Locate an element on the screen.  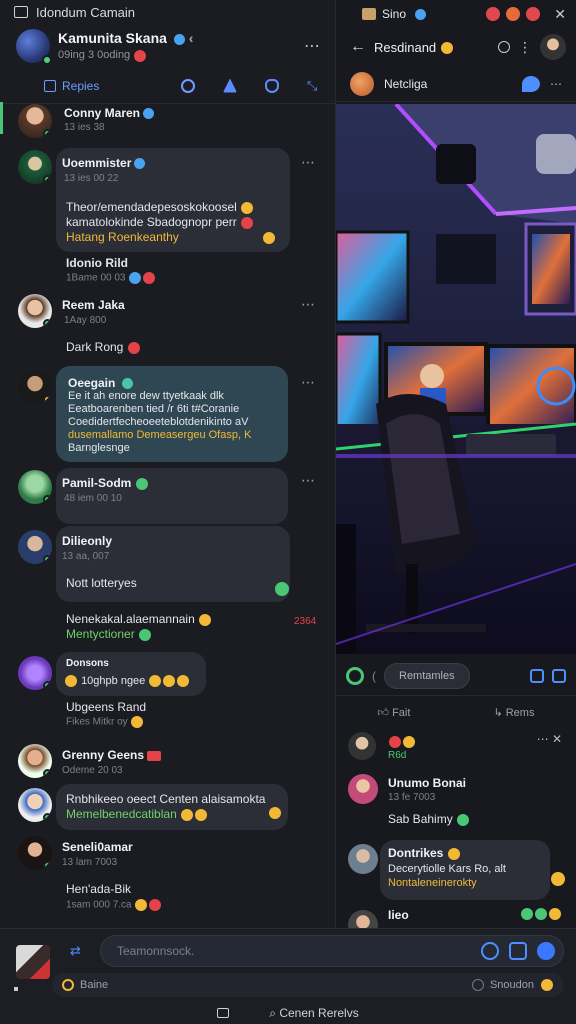
message-text: 10ghpb ngee is located at coordinates (127, 681).